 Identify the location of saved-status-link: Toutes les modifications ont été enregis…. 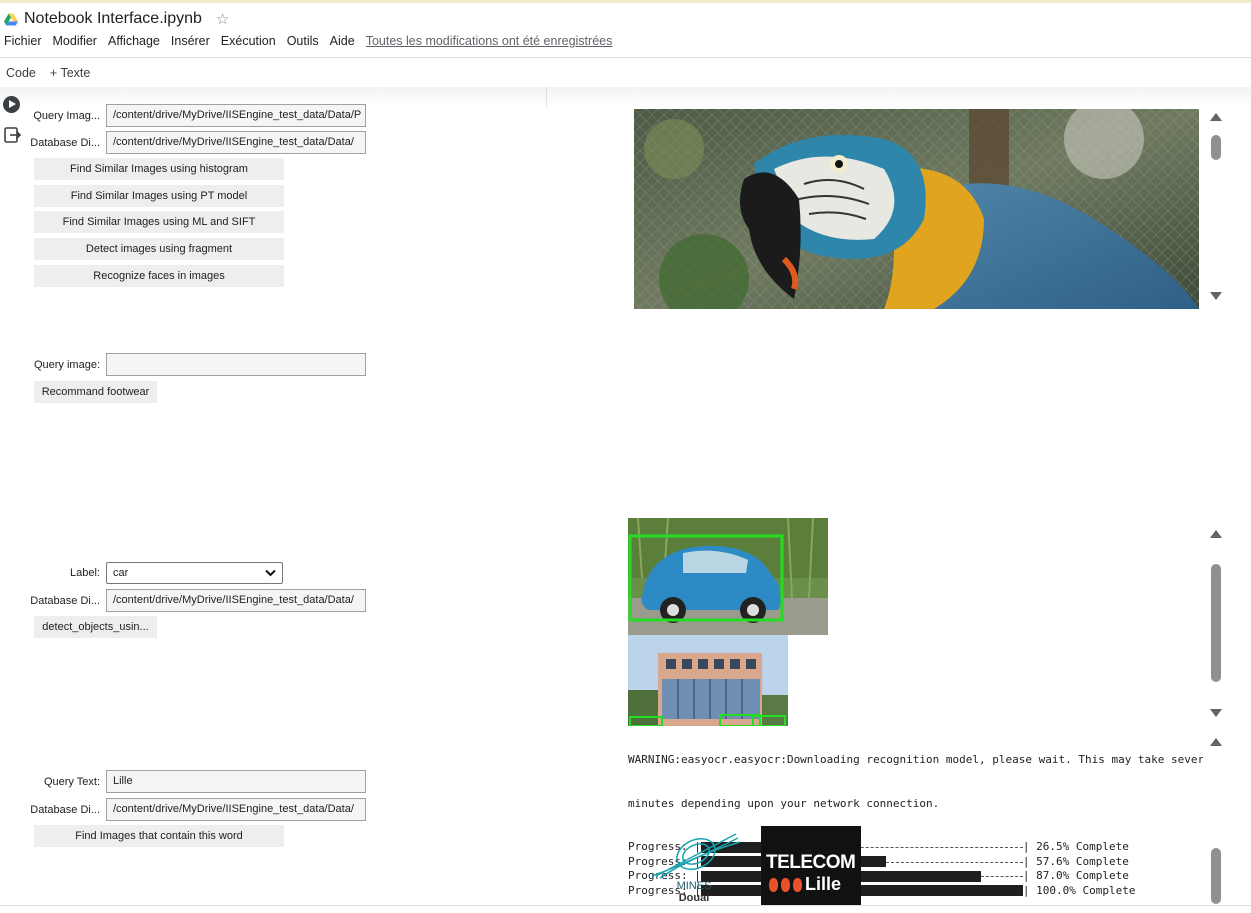
(489, 41).